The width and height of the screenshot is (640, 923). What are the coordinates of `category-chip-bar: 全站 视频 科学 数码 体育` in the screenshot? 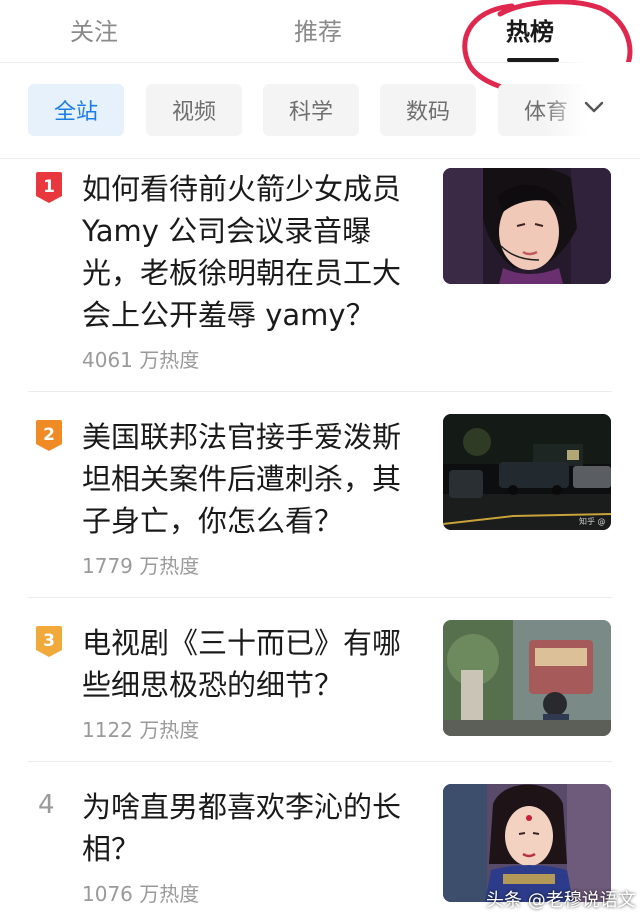 It's located at (320, 110).